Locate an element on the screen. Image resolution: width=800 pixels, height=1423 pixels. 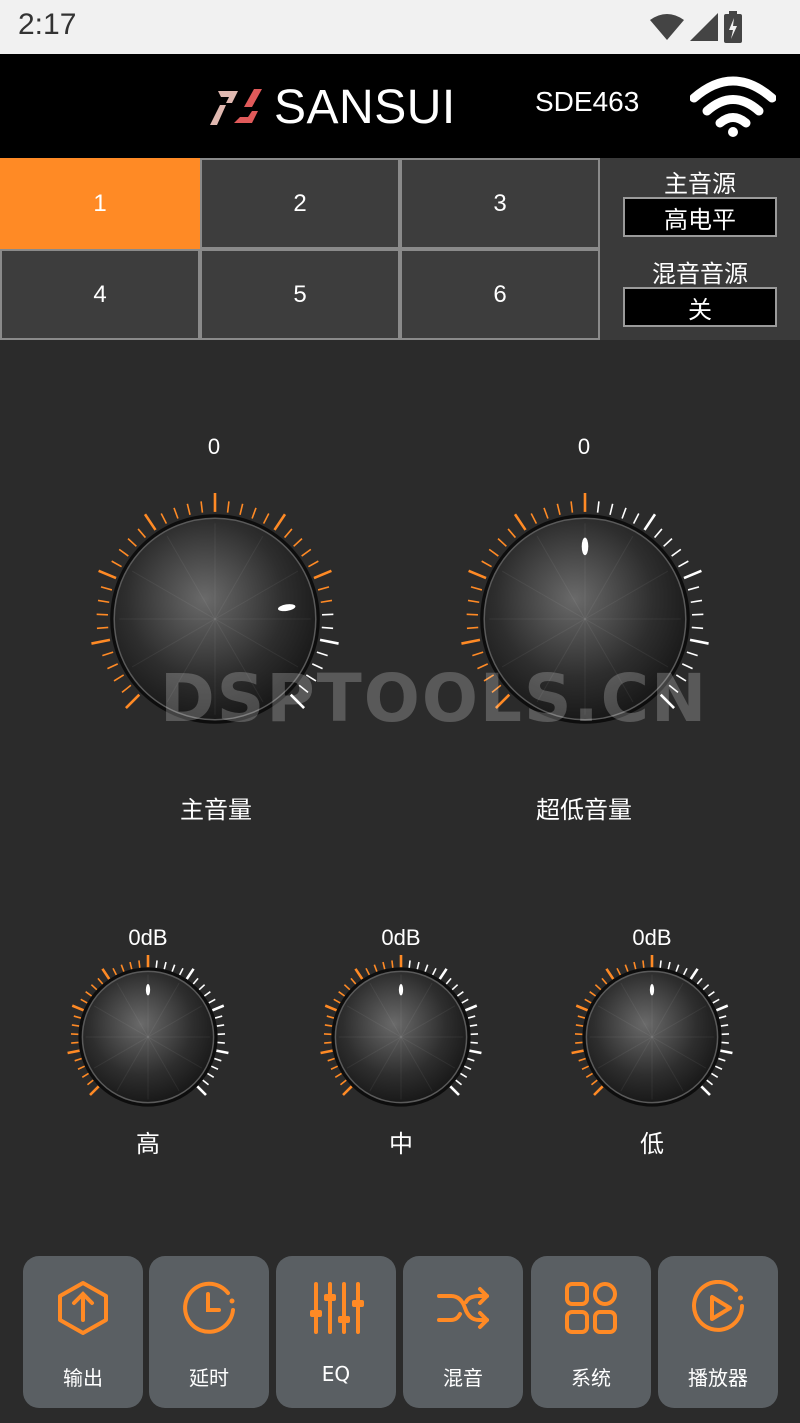
bass-label: 低 is located at coordinates (652, 1144).